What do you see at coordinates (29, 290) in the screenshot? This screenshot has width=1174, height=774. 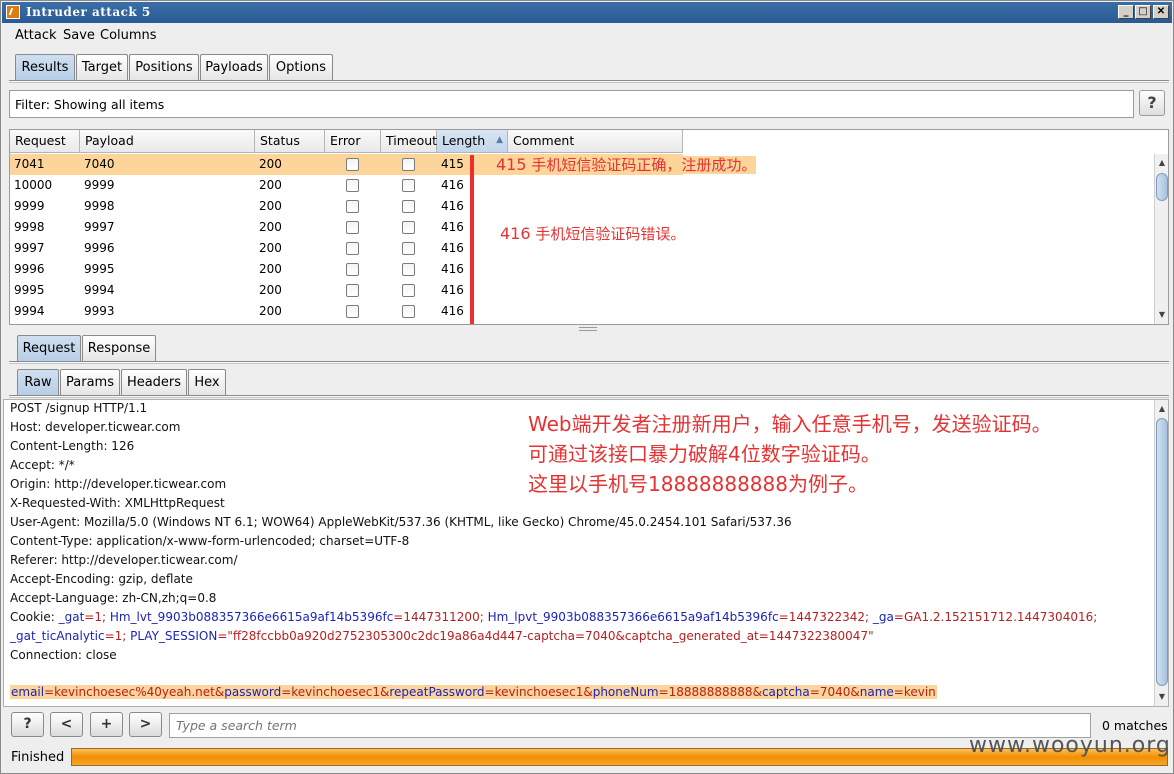 I see `cell-request: 9995` at bounding box center [29, 290].